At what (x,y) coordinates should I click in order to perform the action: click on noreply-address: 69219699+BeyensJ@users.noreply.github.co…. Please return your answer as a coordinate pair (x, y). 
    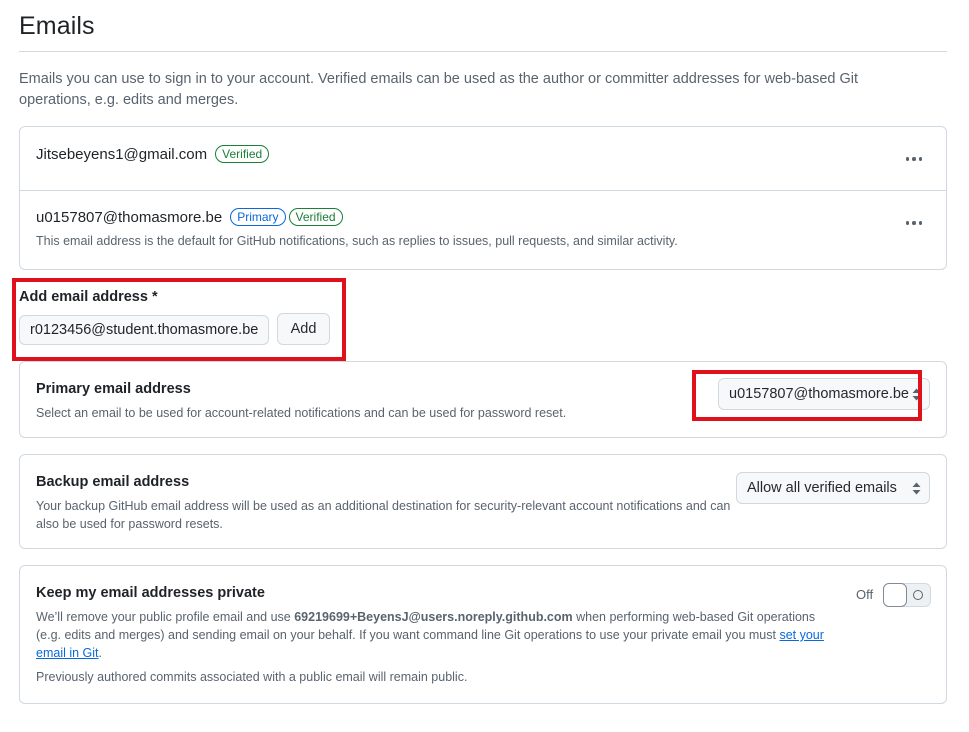
    Looking at the image, I should click on (433, 617).